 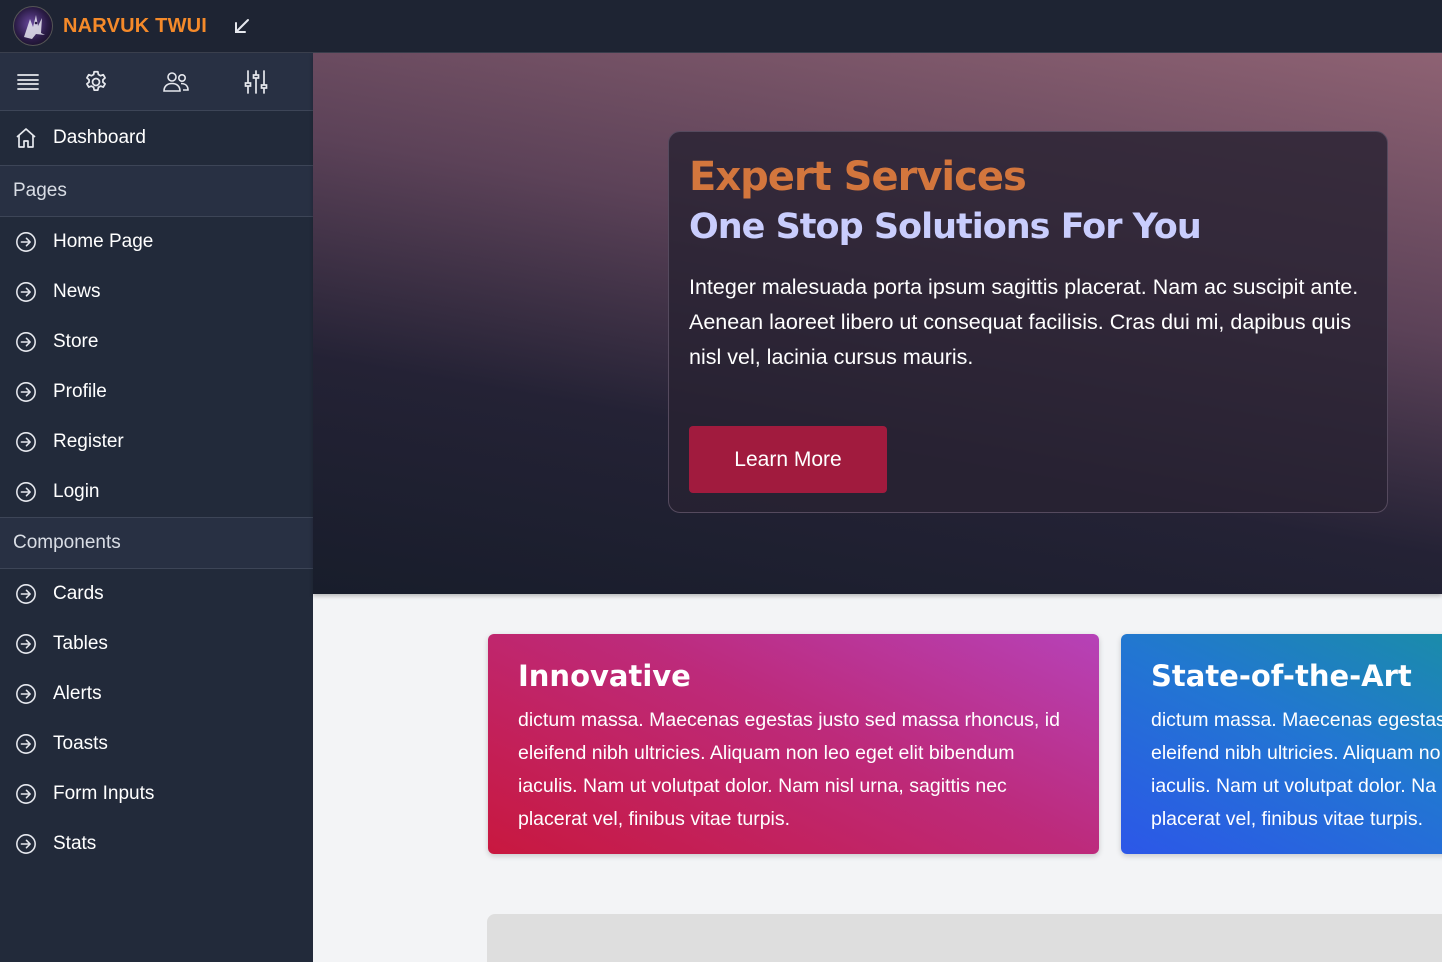 What do you see at coordinates (156, 242) in the screenshot?
I see `sidebar-item-home-page: Home Page` at bounding box center [156, 242].